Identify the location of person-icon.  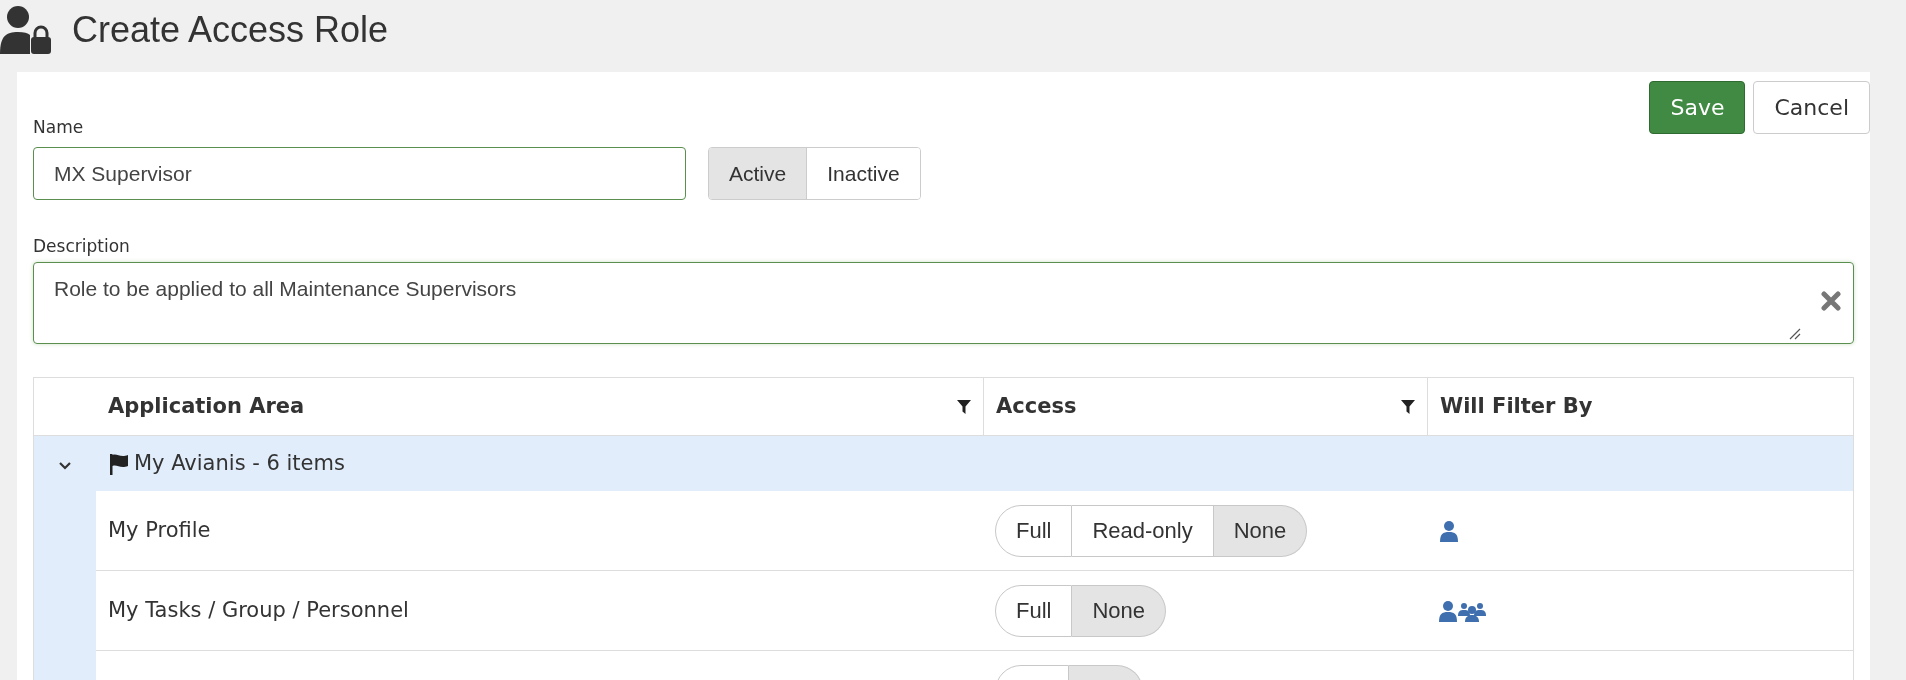
(1449, 530).